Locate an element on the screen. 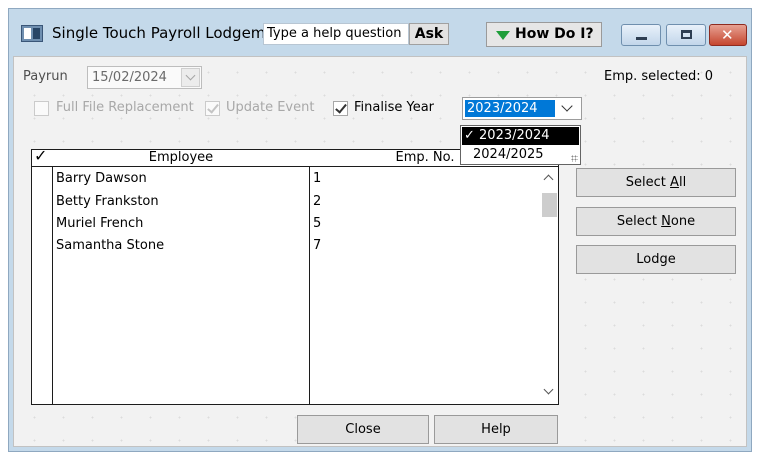 This screenshot has height=460, width=760. scroll-up-arrow-icon is located at coordinates (548, 179).